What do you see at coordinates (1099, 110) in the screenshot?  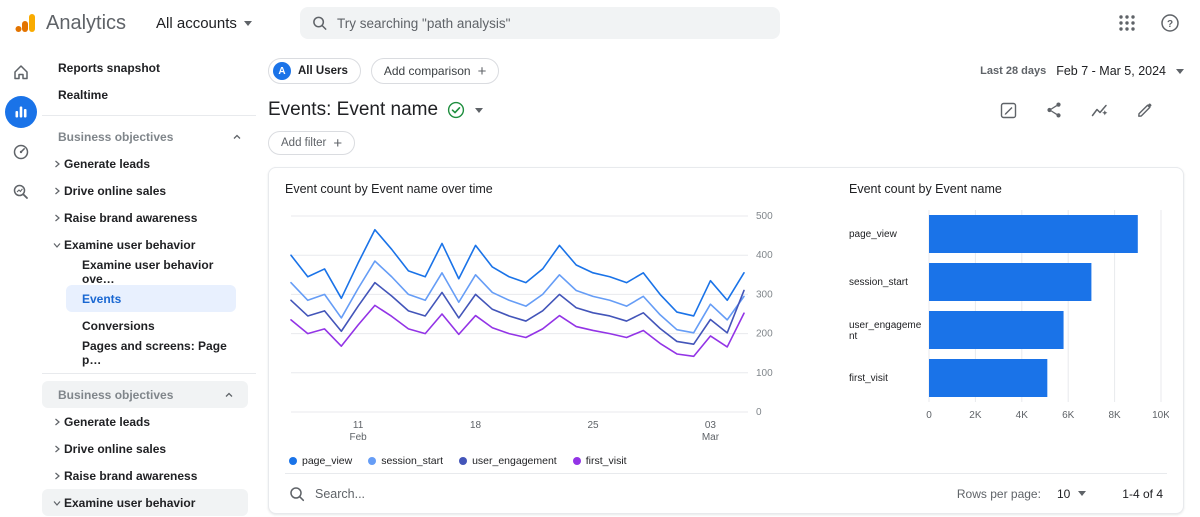 I see `insights-icon` at bounding box center [1099, 110].